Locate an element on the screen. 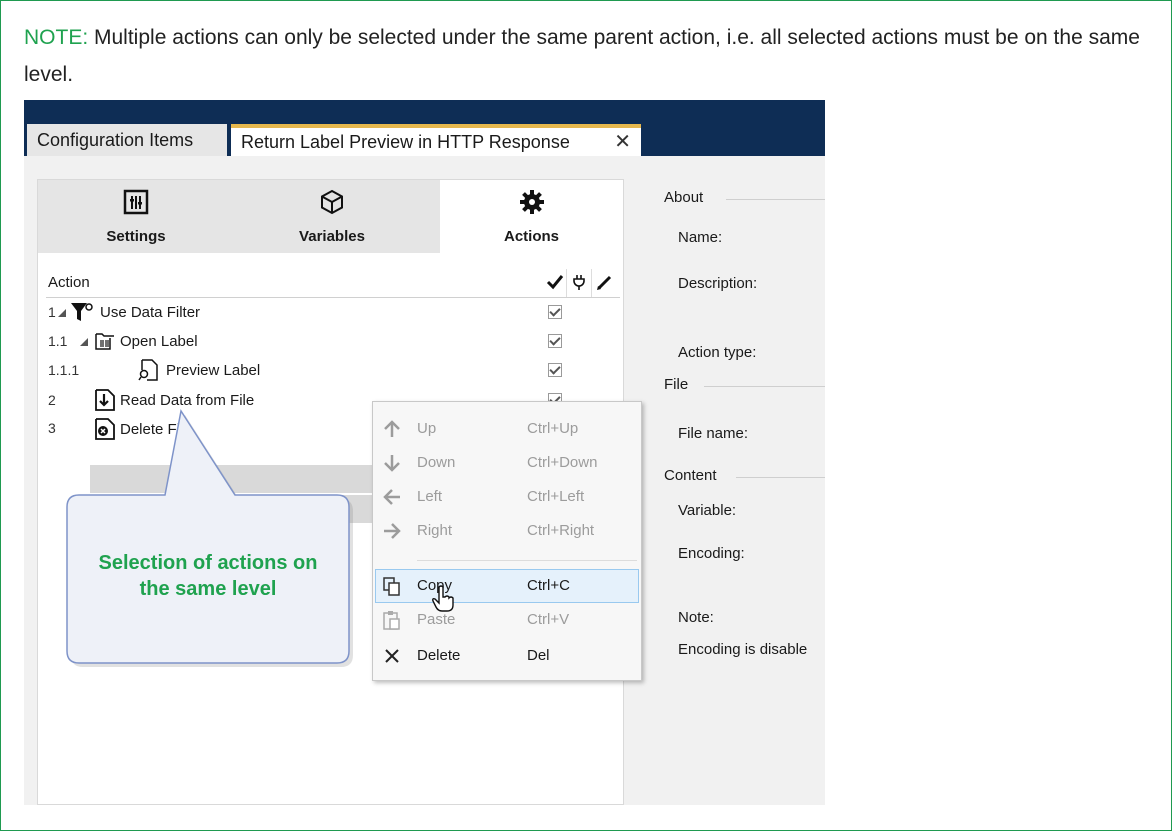 This screenshot has width=1172, height=832. hand-cursor-icon is located at coordinates (443, 598).